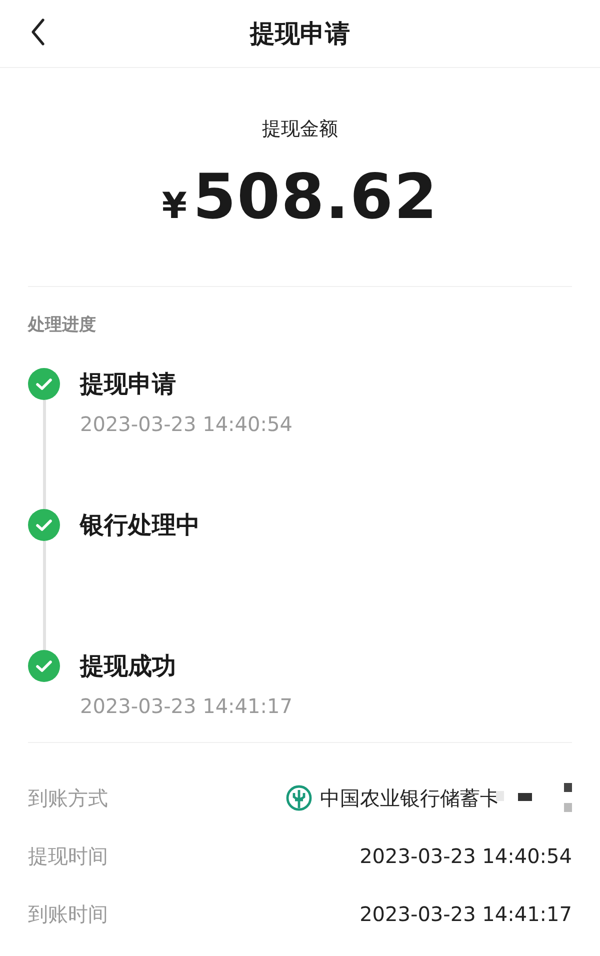 The image size is (600, 956). Describe the element at coordinates (186, 424) in the screenshot. I see `step-time: 2023-03-23 14:40:54` at that location.